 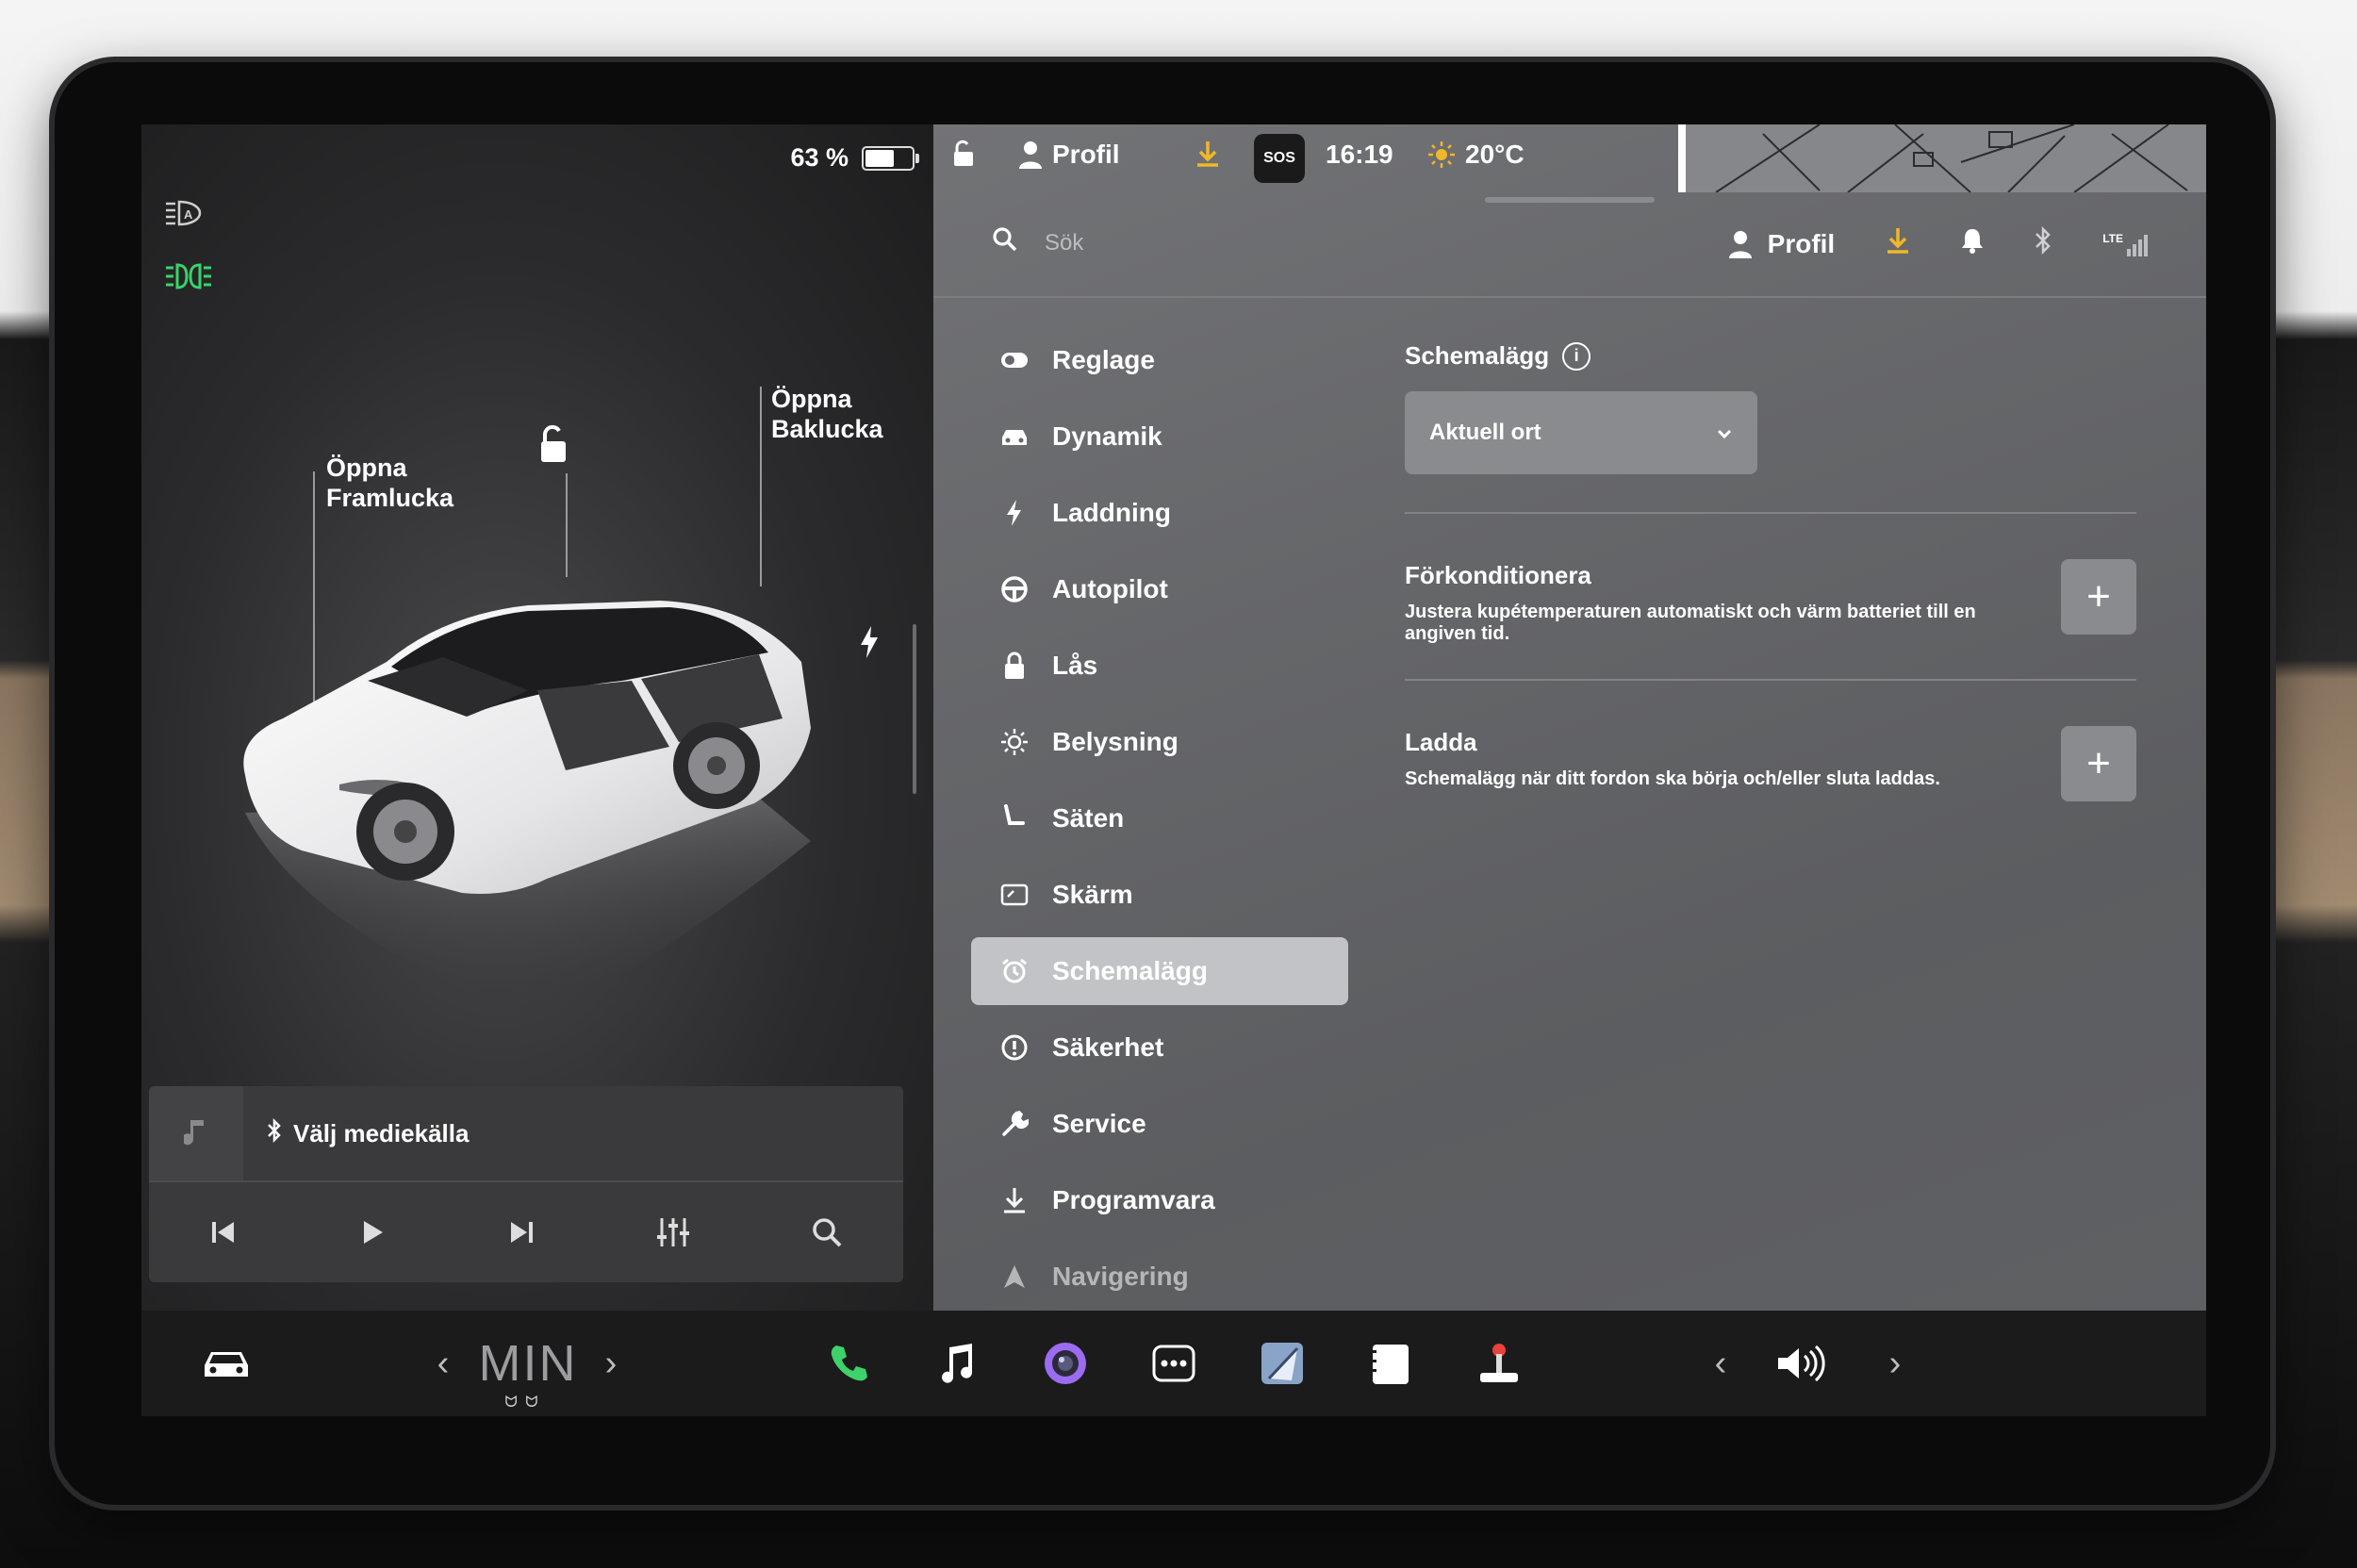 What do you see at coordinates (522, 1403) in the screenshot?
I see `seat-heater-icons: ᗢ ᗢ` at bounding box center [522, 1403].